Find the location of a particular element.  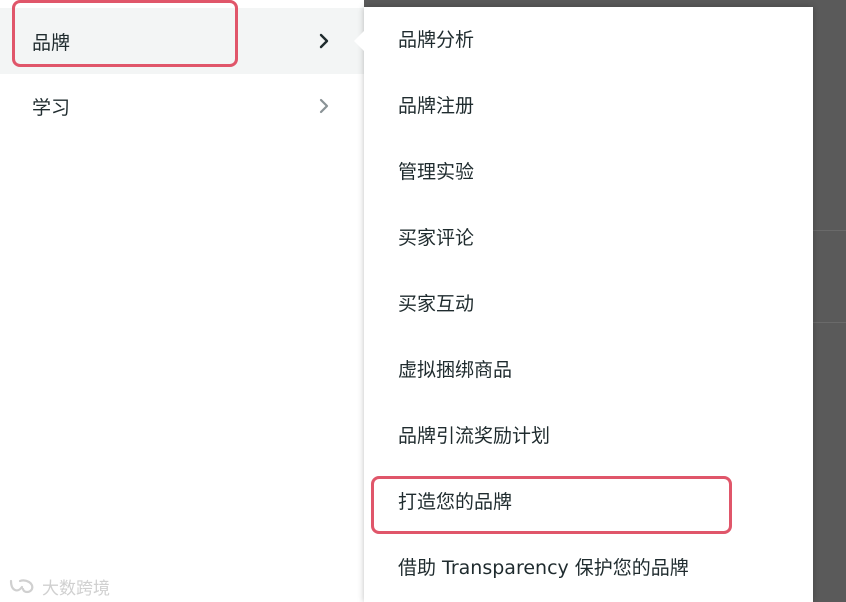

menu-item-label: 品牌 is located at coordinates (51, 42).